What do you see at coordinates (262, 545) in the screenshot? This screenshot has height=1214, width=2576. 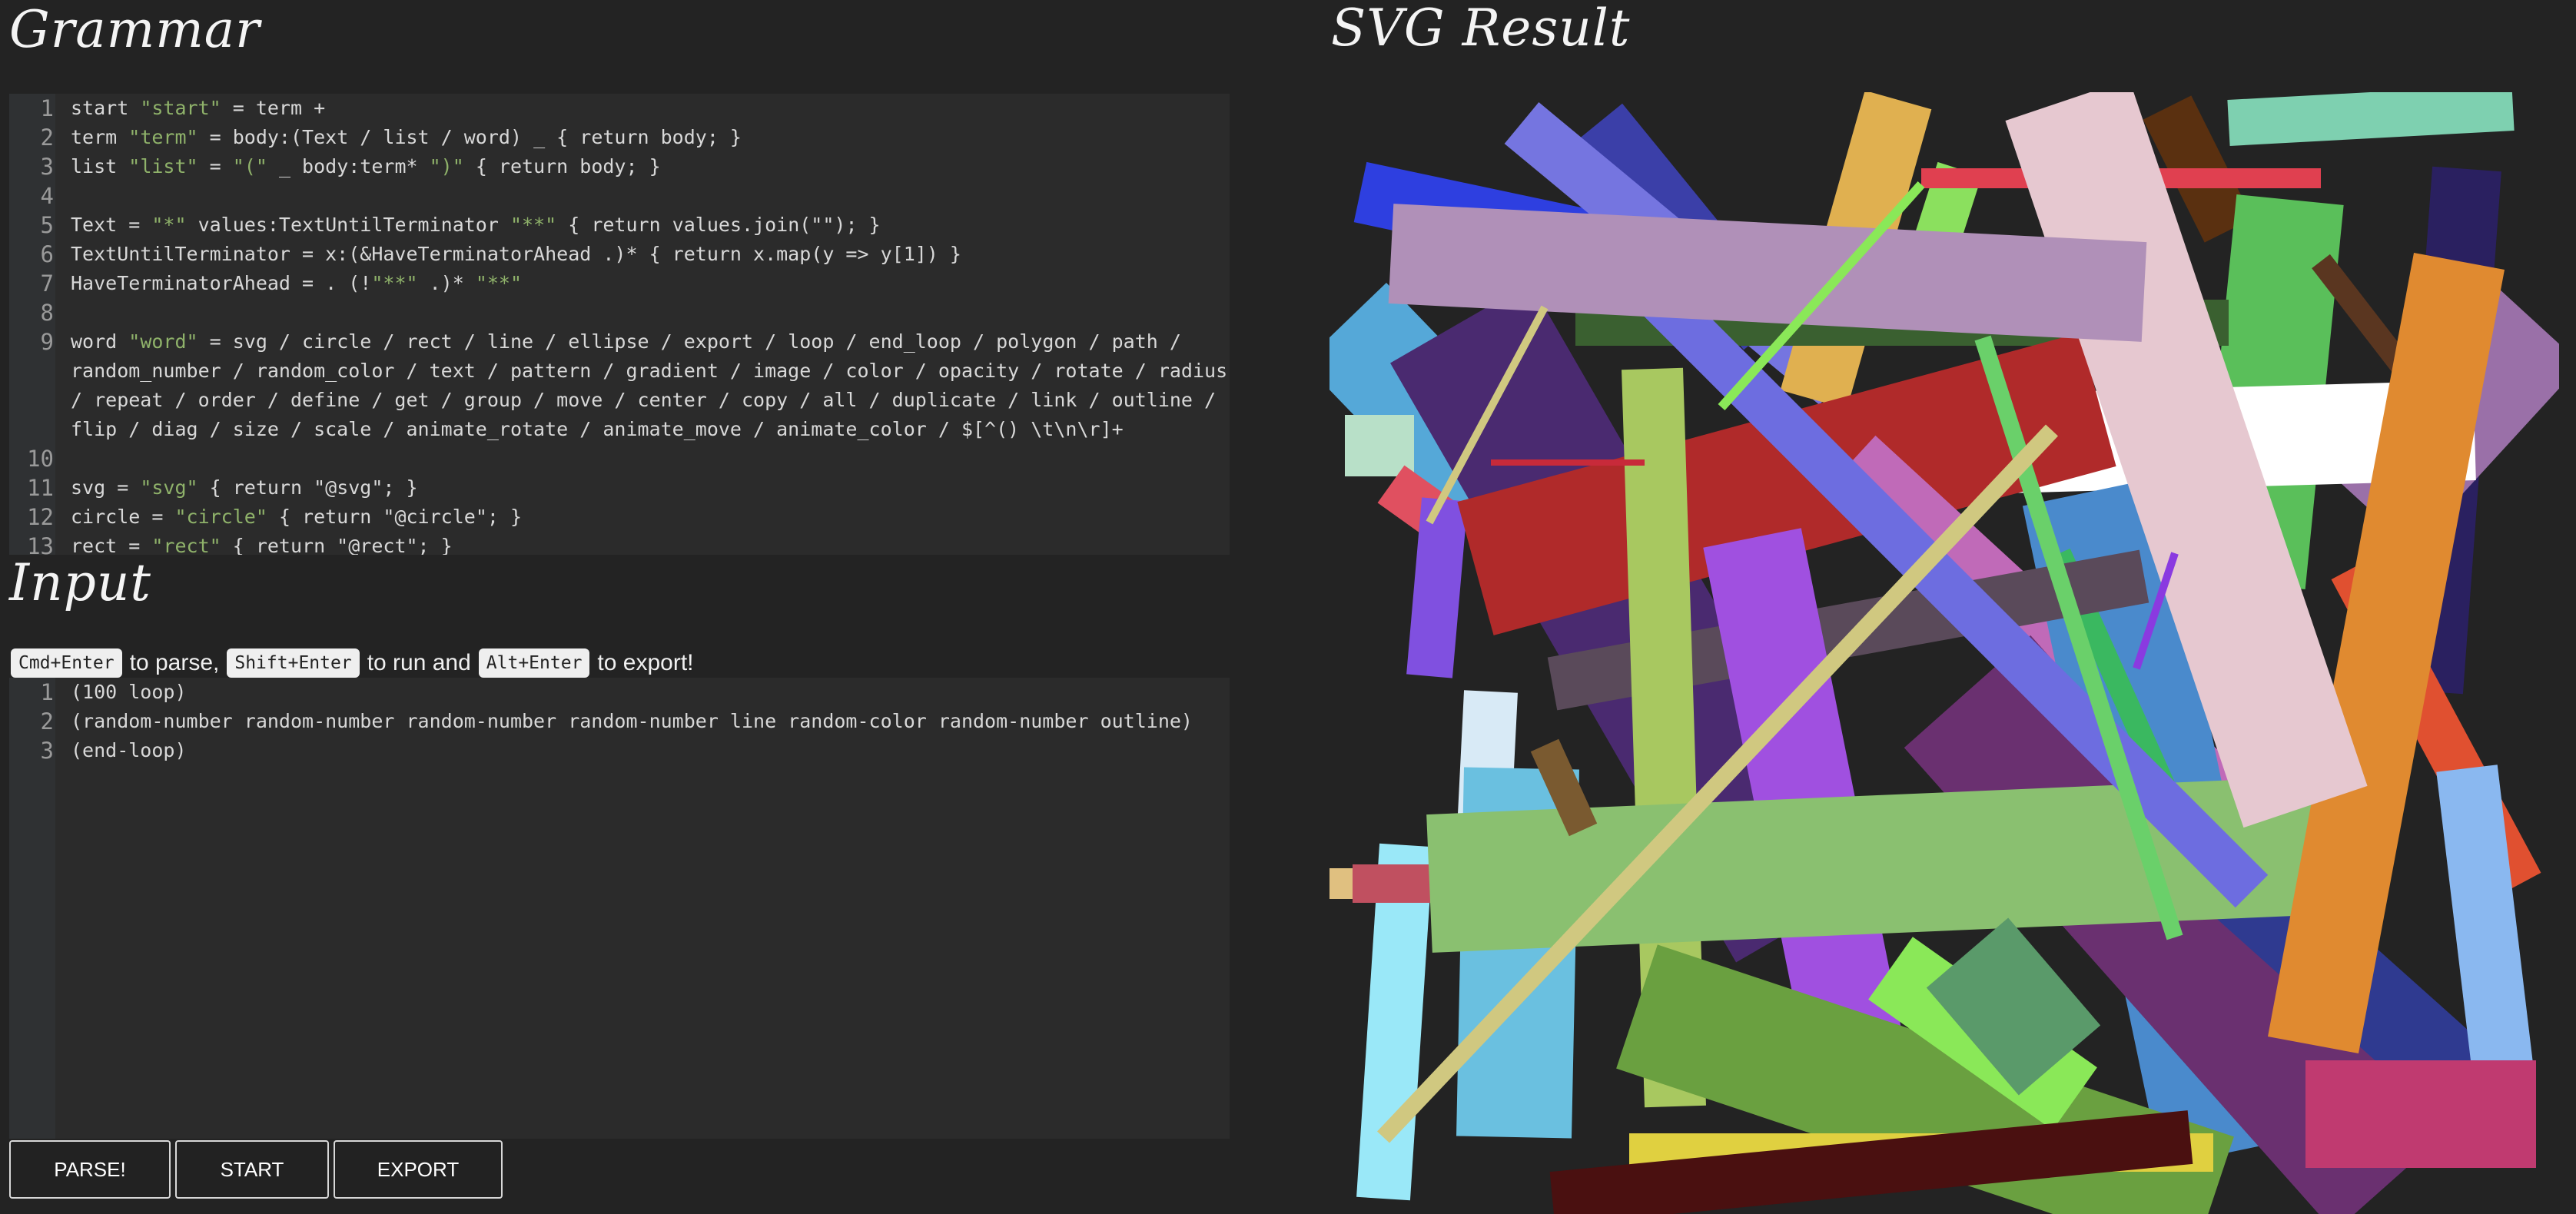 I see `grammar-line-text: rect = "rect" { return "@rect"; }` at bounding box center [262, 545].